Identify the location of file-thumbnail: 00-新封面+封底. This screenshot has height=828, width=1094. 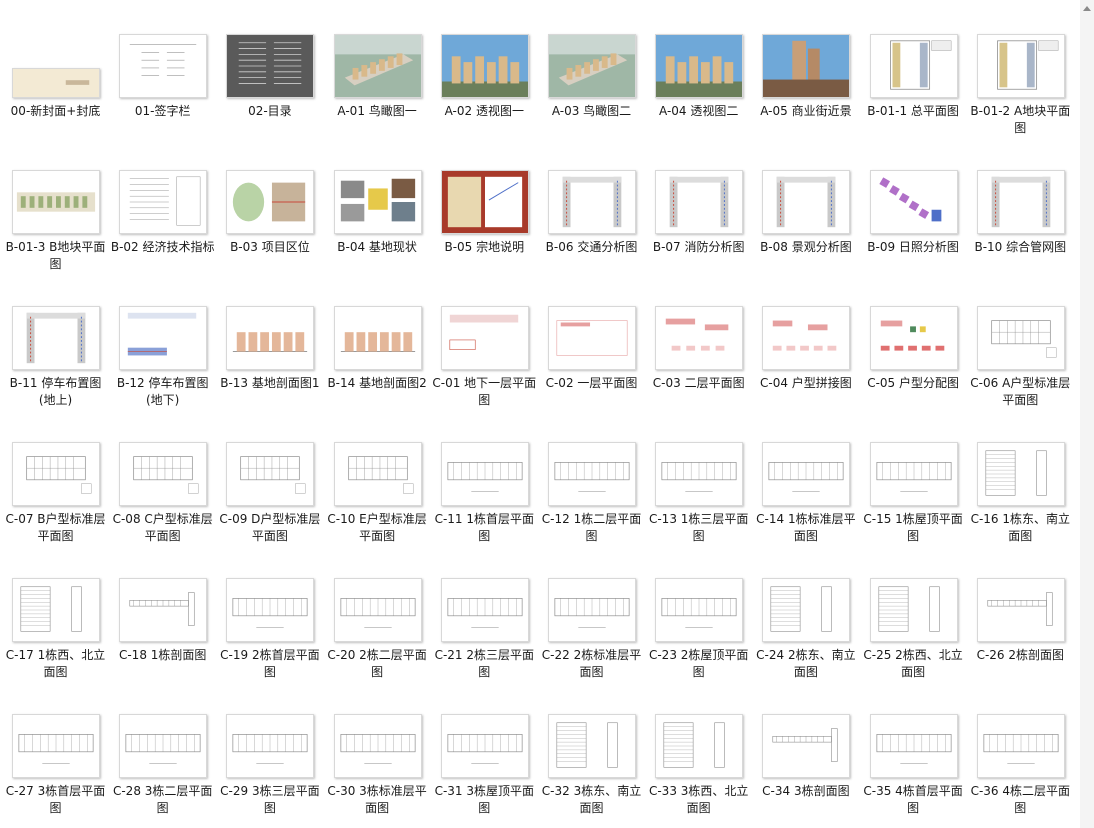
(55, 70).